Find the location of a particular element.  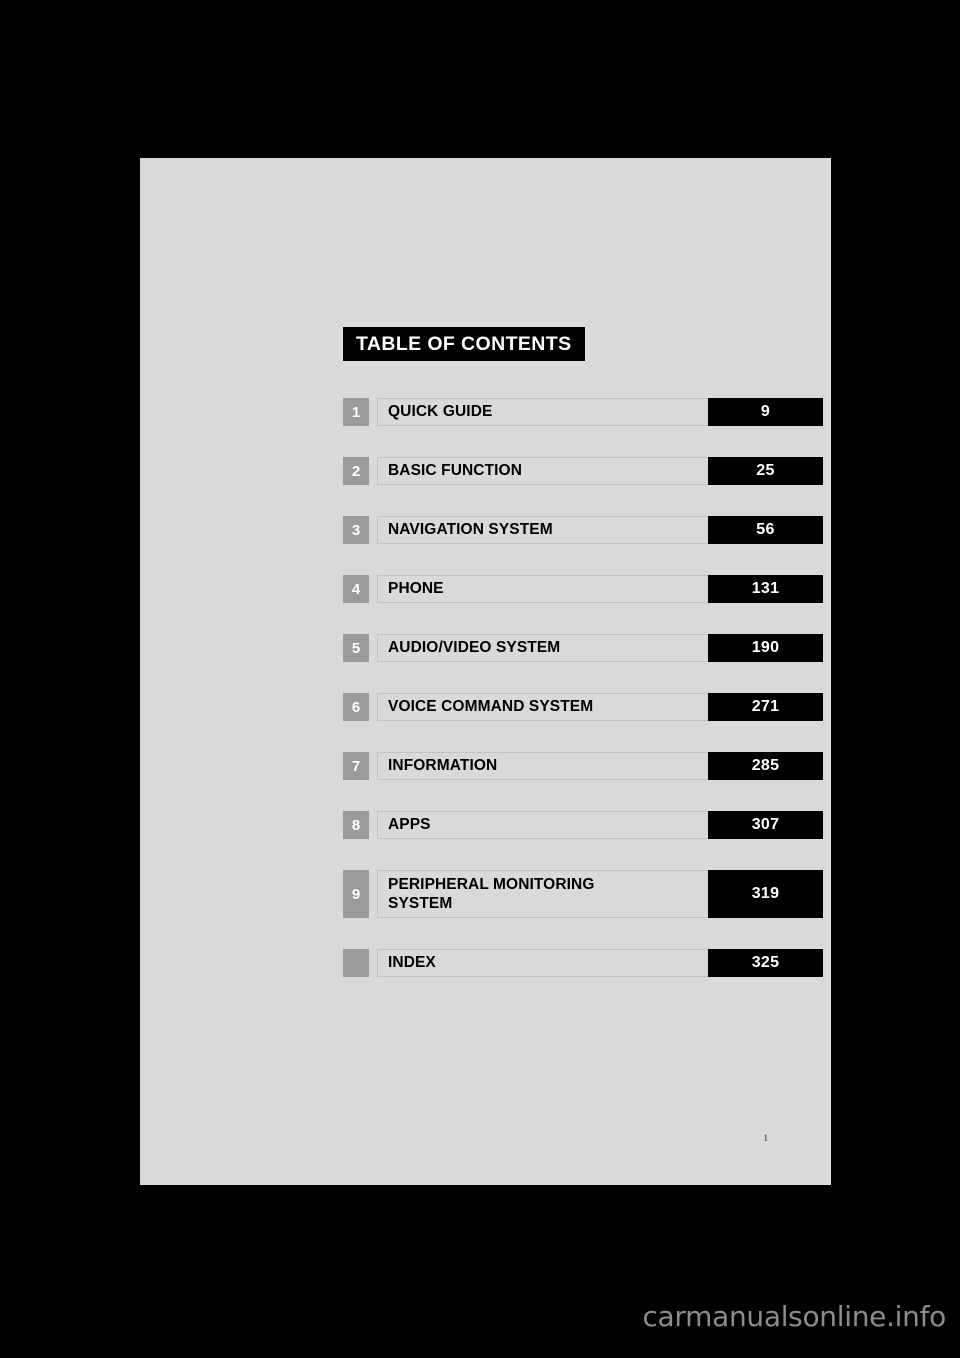

toc-row-page-number: 285 is located at coordinates (765, 766).